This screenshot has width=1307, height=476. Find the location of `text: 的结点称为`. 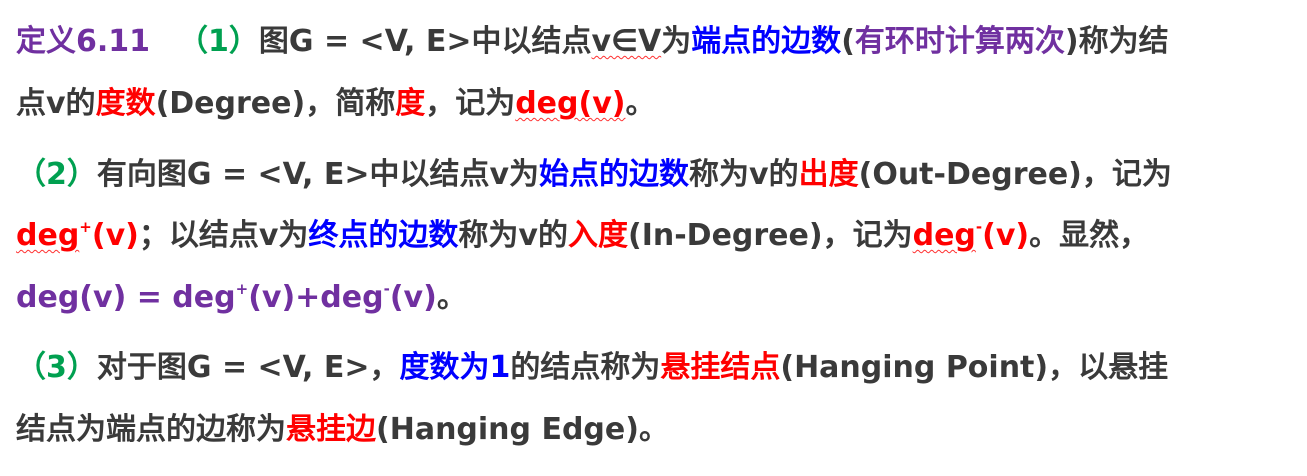

text: 的结点称为 is located at coordinates (585, 367).